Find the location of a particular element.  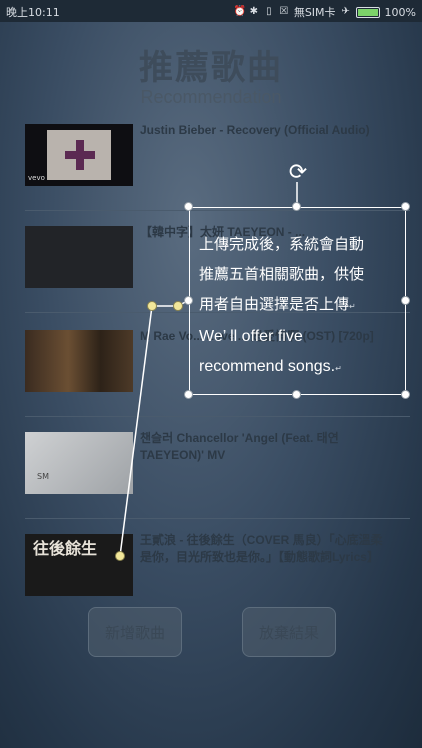

rotate-handle-icon: ⟳ is located at coordinates (298, 173).